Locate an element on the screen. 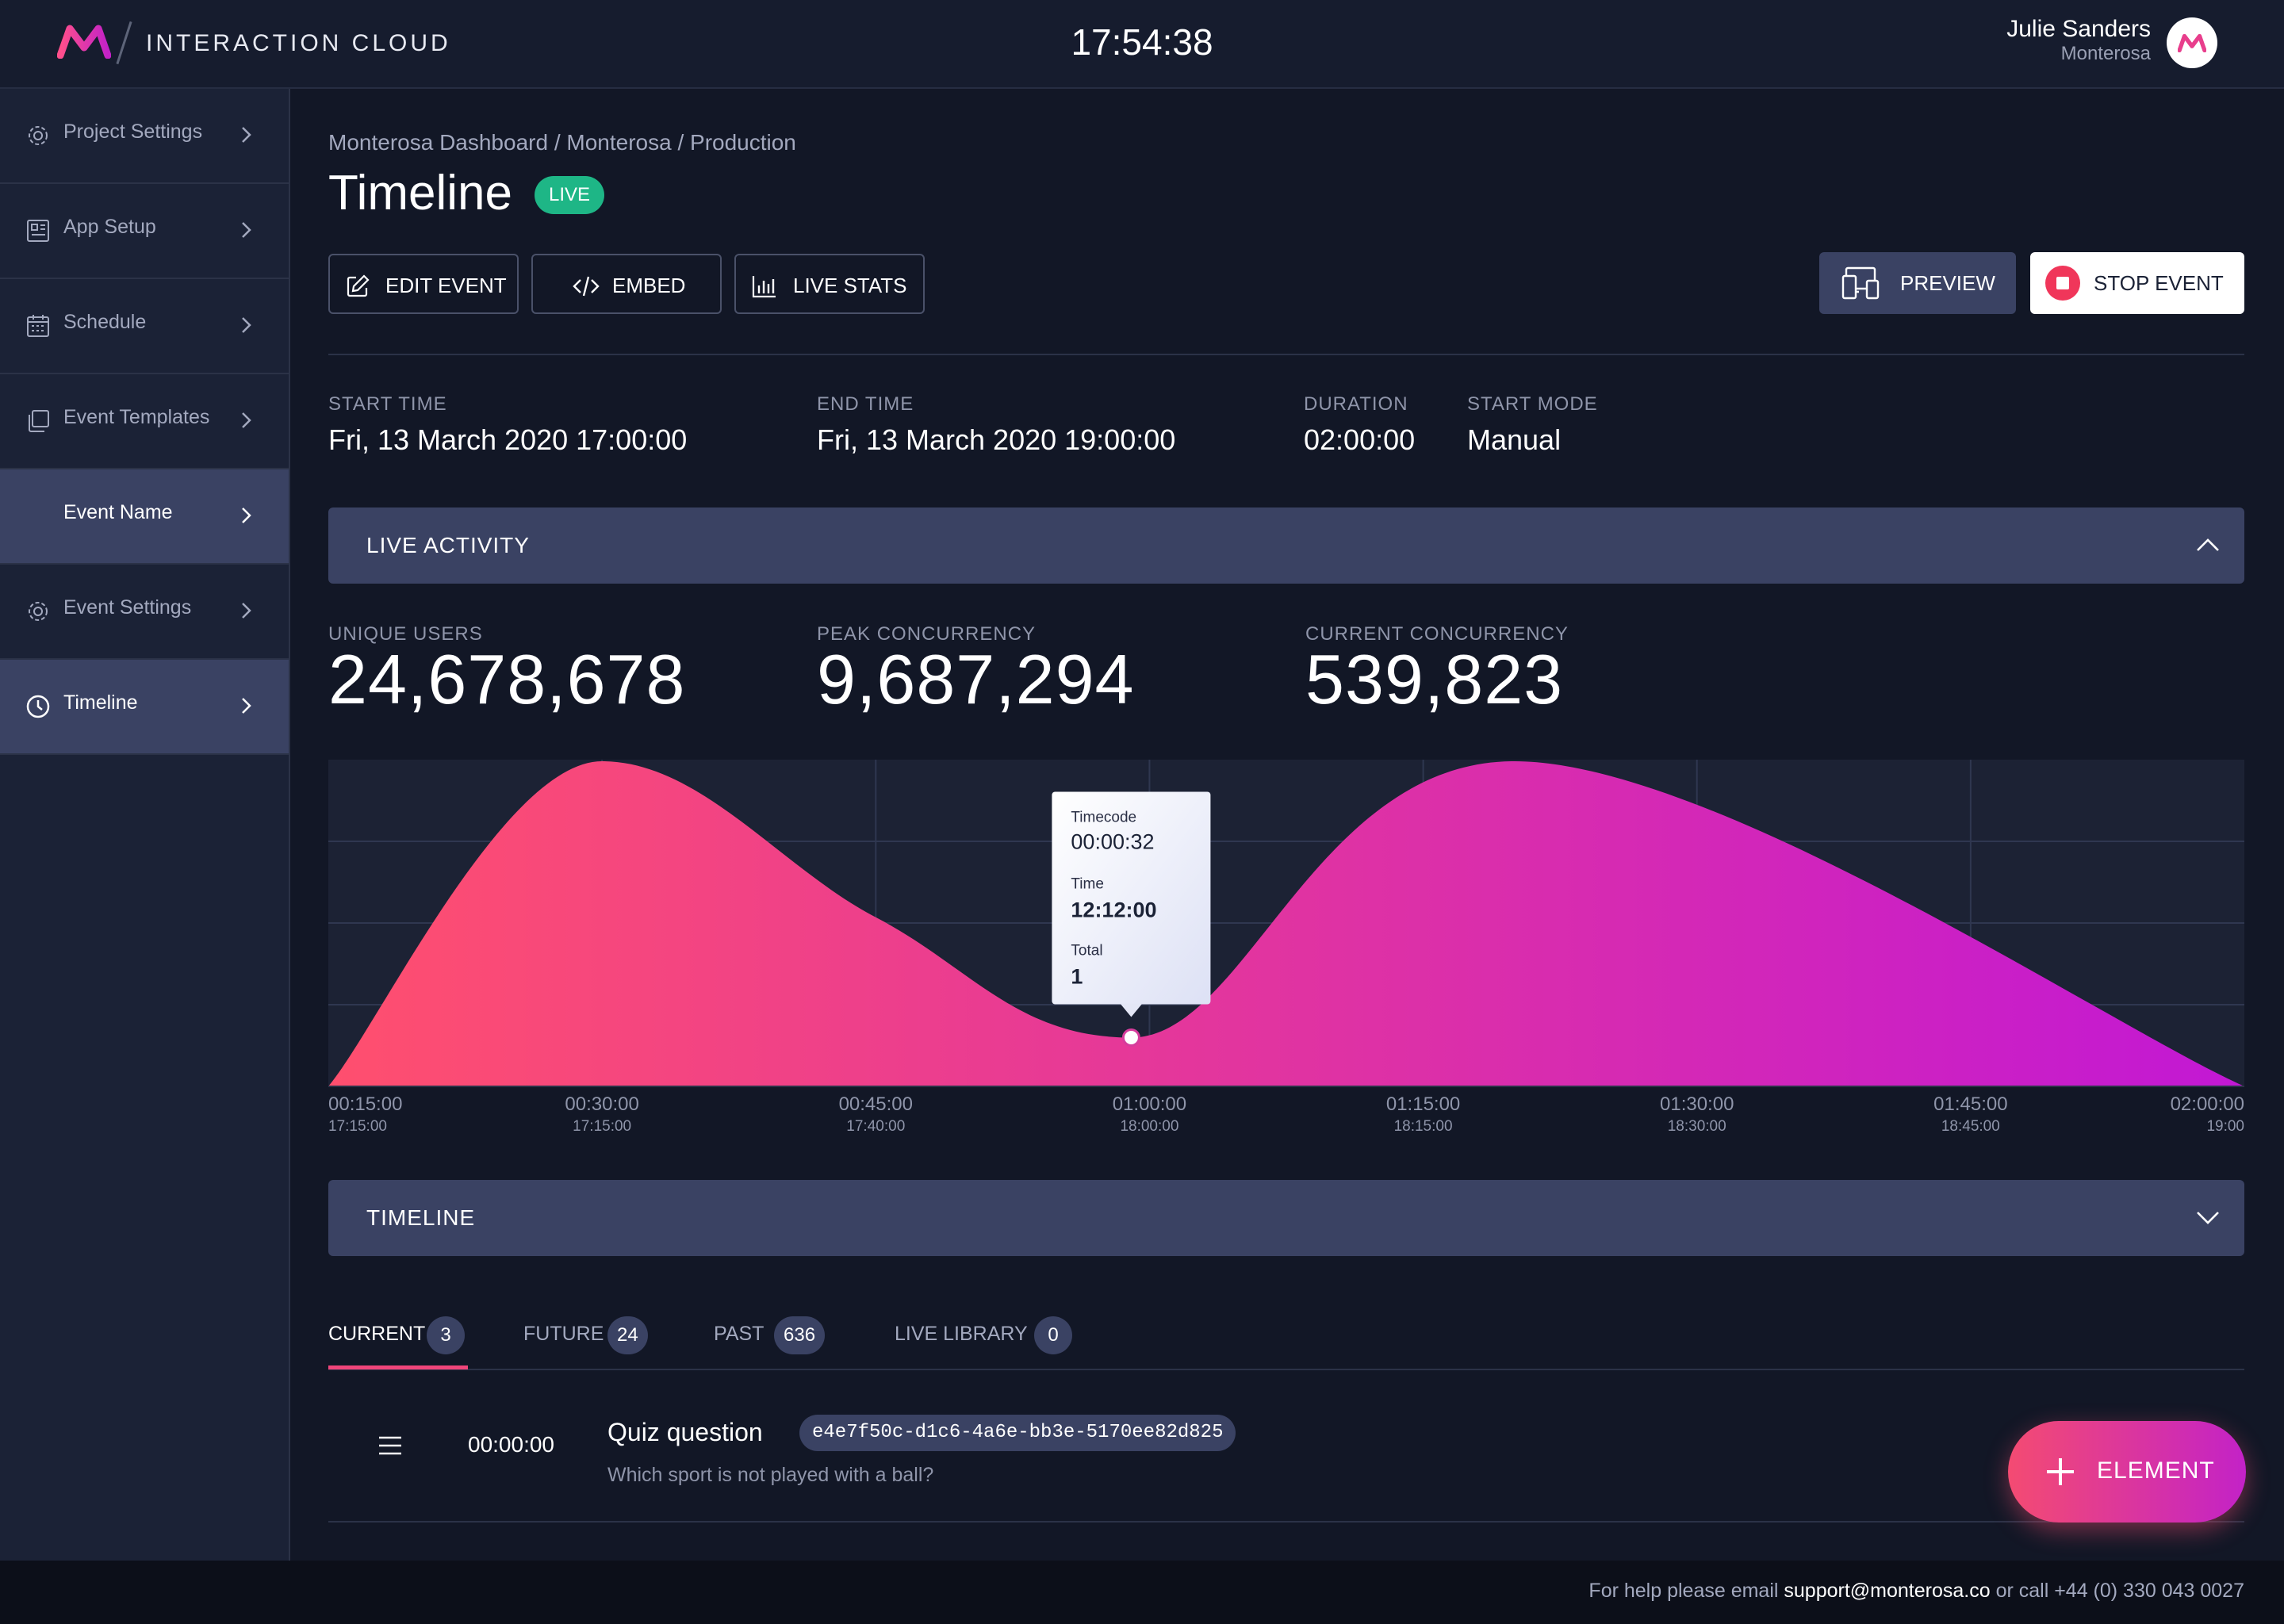 The image size is (2284, 1624). app-setup-icon is located at coordinates (38, 231).